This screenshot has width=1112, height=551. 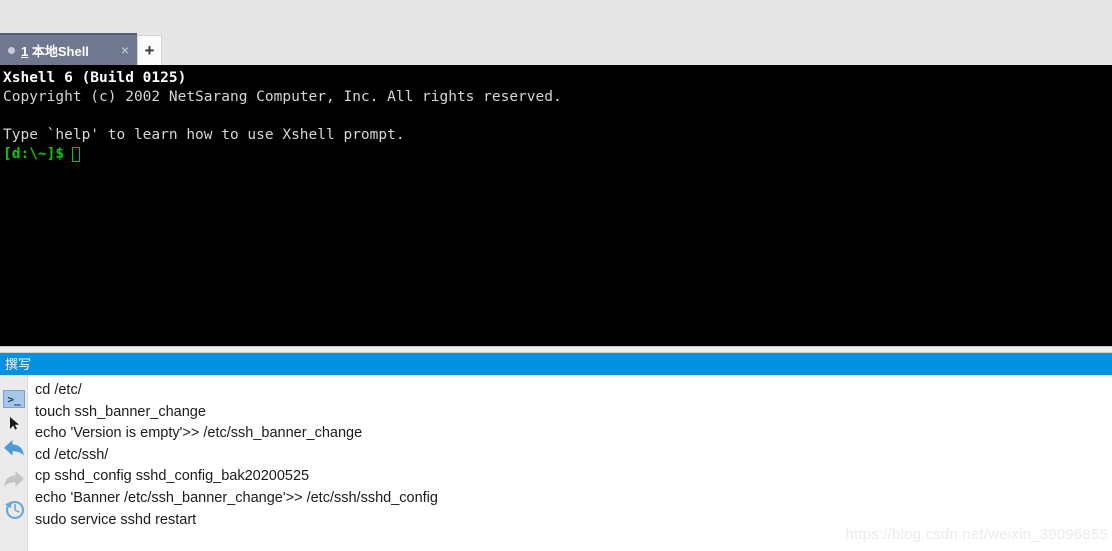 I want to click on tab-label: 1 本地Shell, so click(x=55, y=51).